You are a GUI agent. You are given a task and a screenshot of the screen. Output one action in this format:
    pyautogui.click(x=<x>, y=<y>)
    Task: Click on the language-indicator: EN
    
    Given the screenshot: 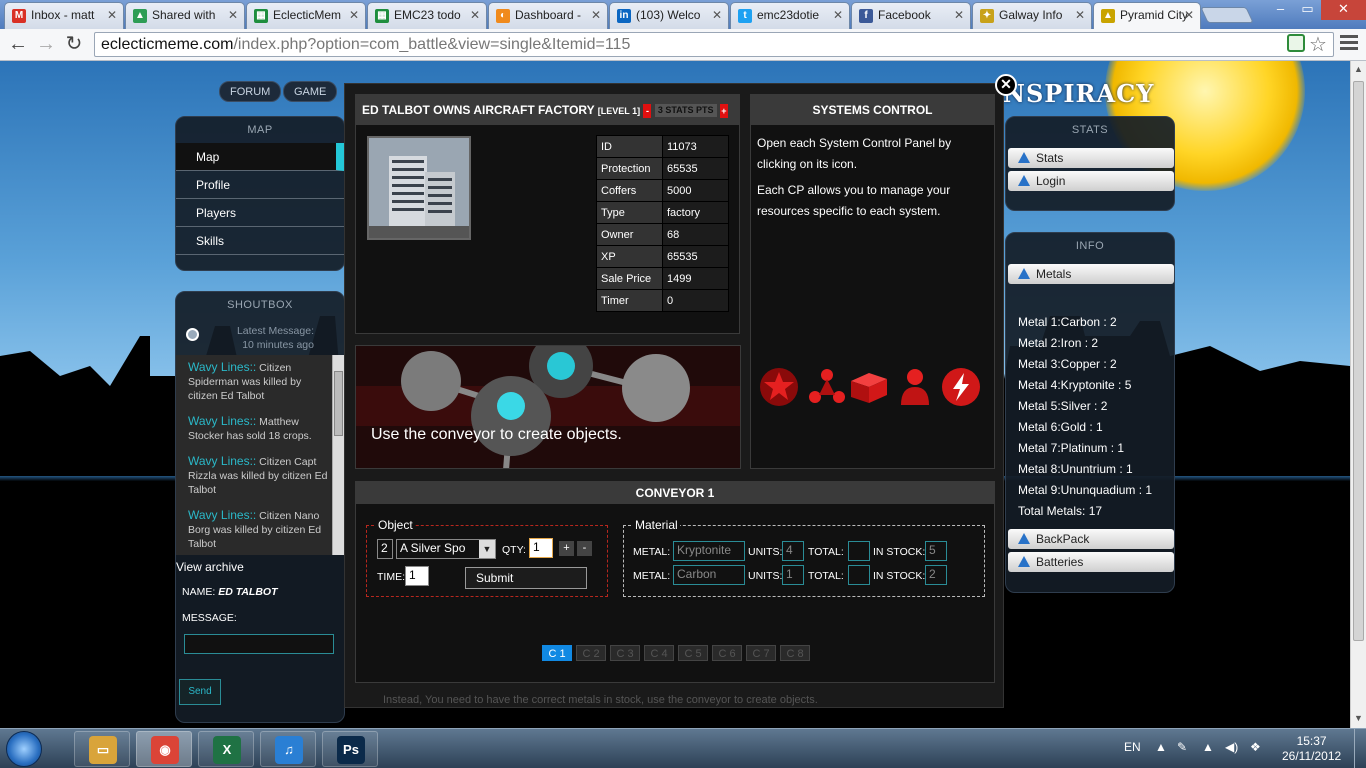 What is the action you would take?
    pyautogui.click(x=1132, y=747)
    